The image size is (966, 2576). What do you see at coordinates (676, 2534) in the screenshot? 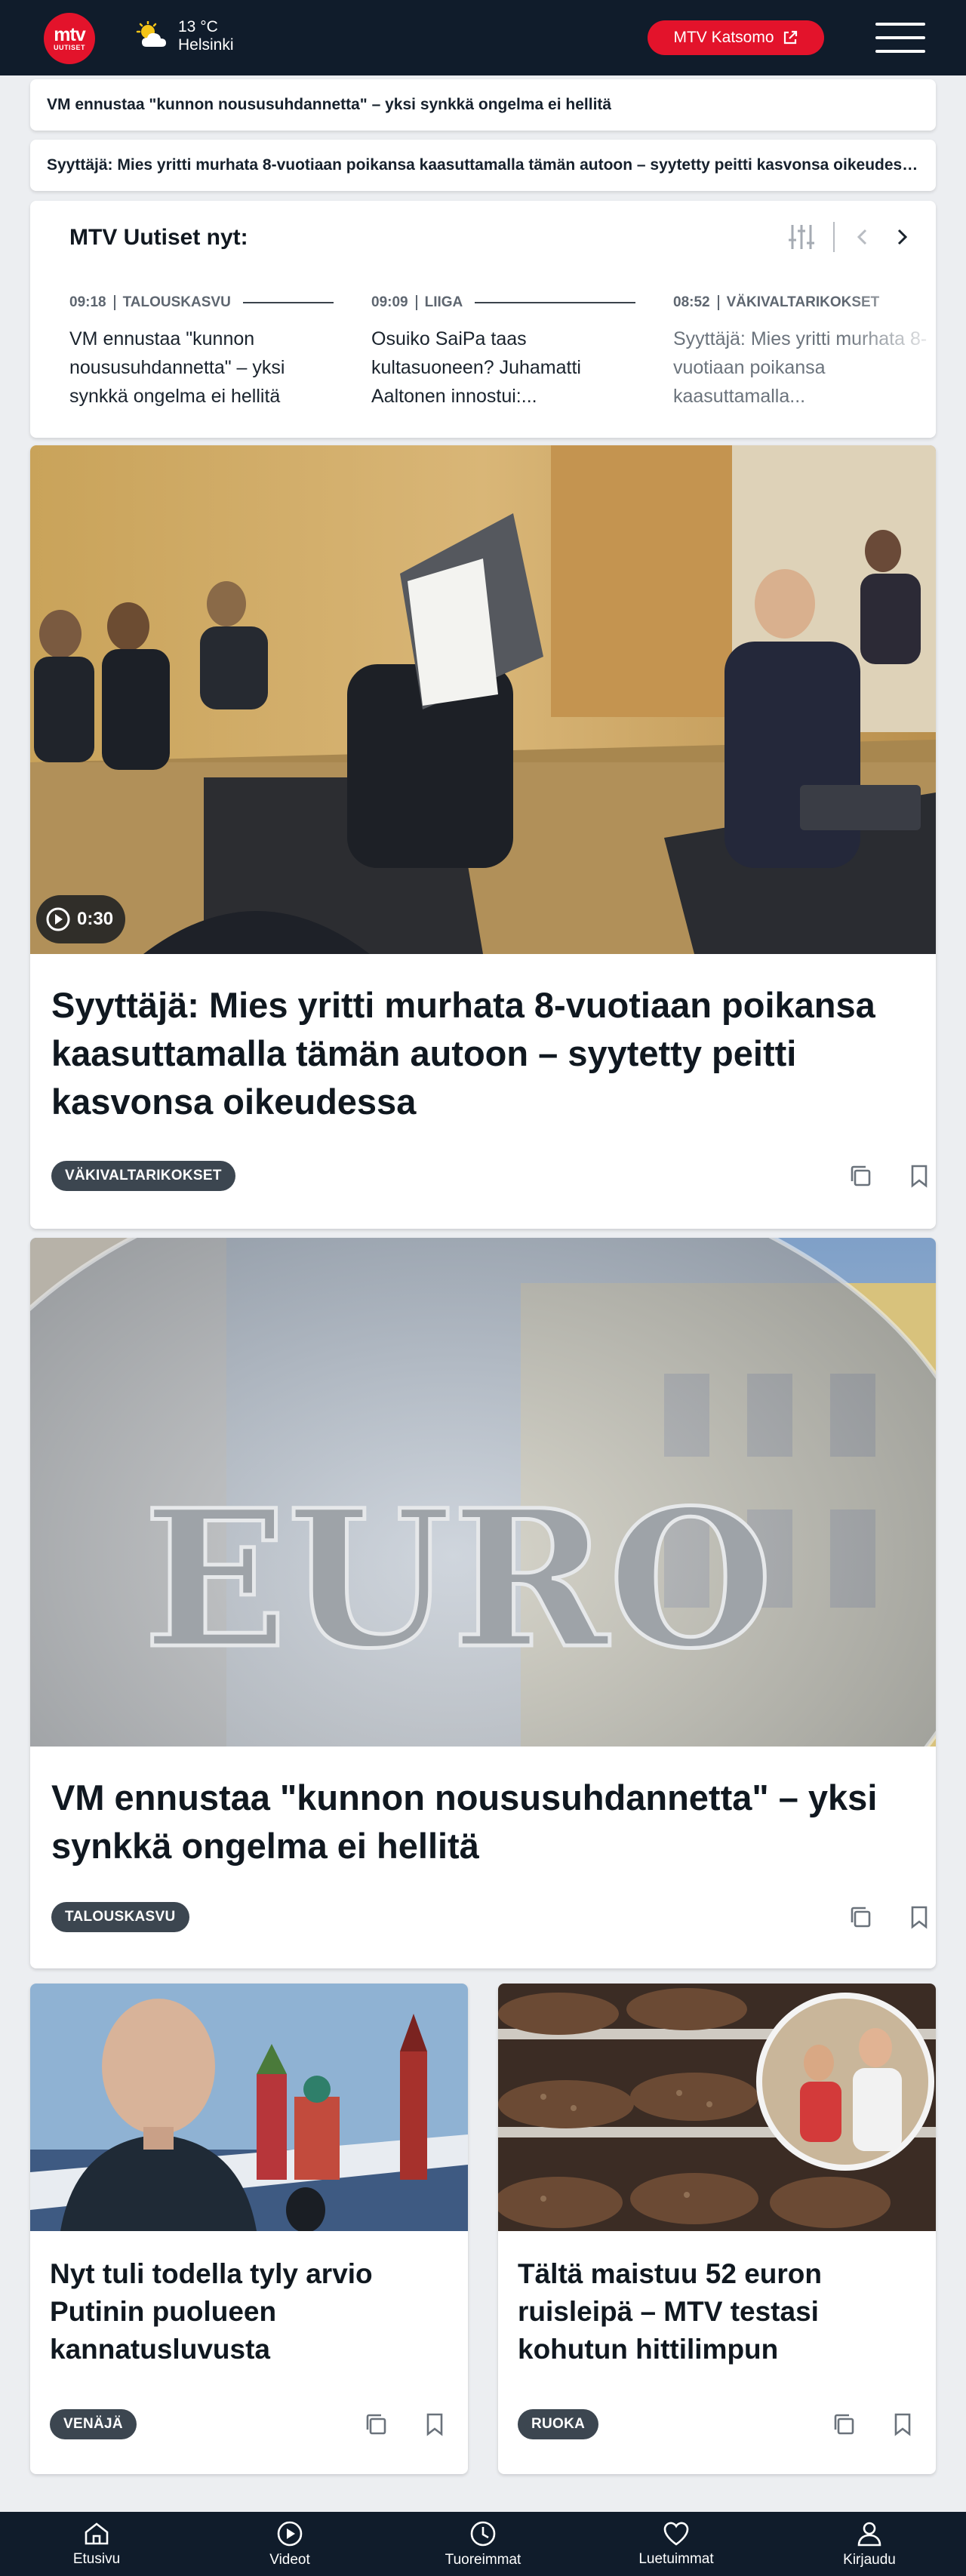
I see `heart-icon` at bounding box center [676, 2534].